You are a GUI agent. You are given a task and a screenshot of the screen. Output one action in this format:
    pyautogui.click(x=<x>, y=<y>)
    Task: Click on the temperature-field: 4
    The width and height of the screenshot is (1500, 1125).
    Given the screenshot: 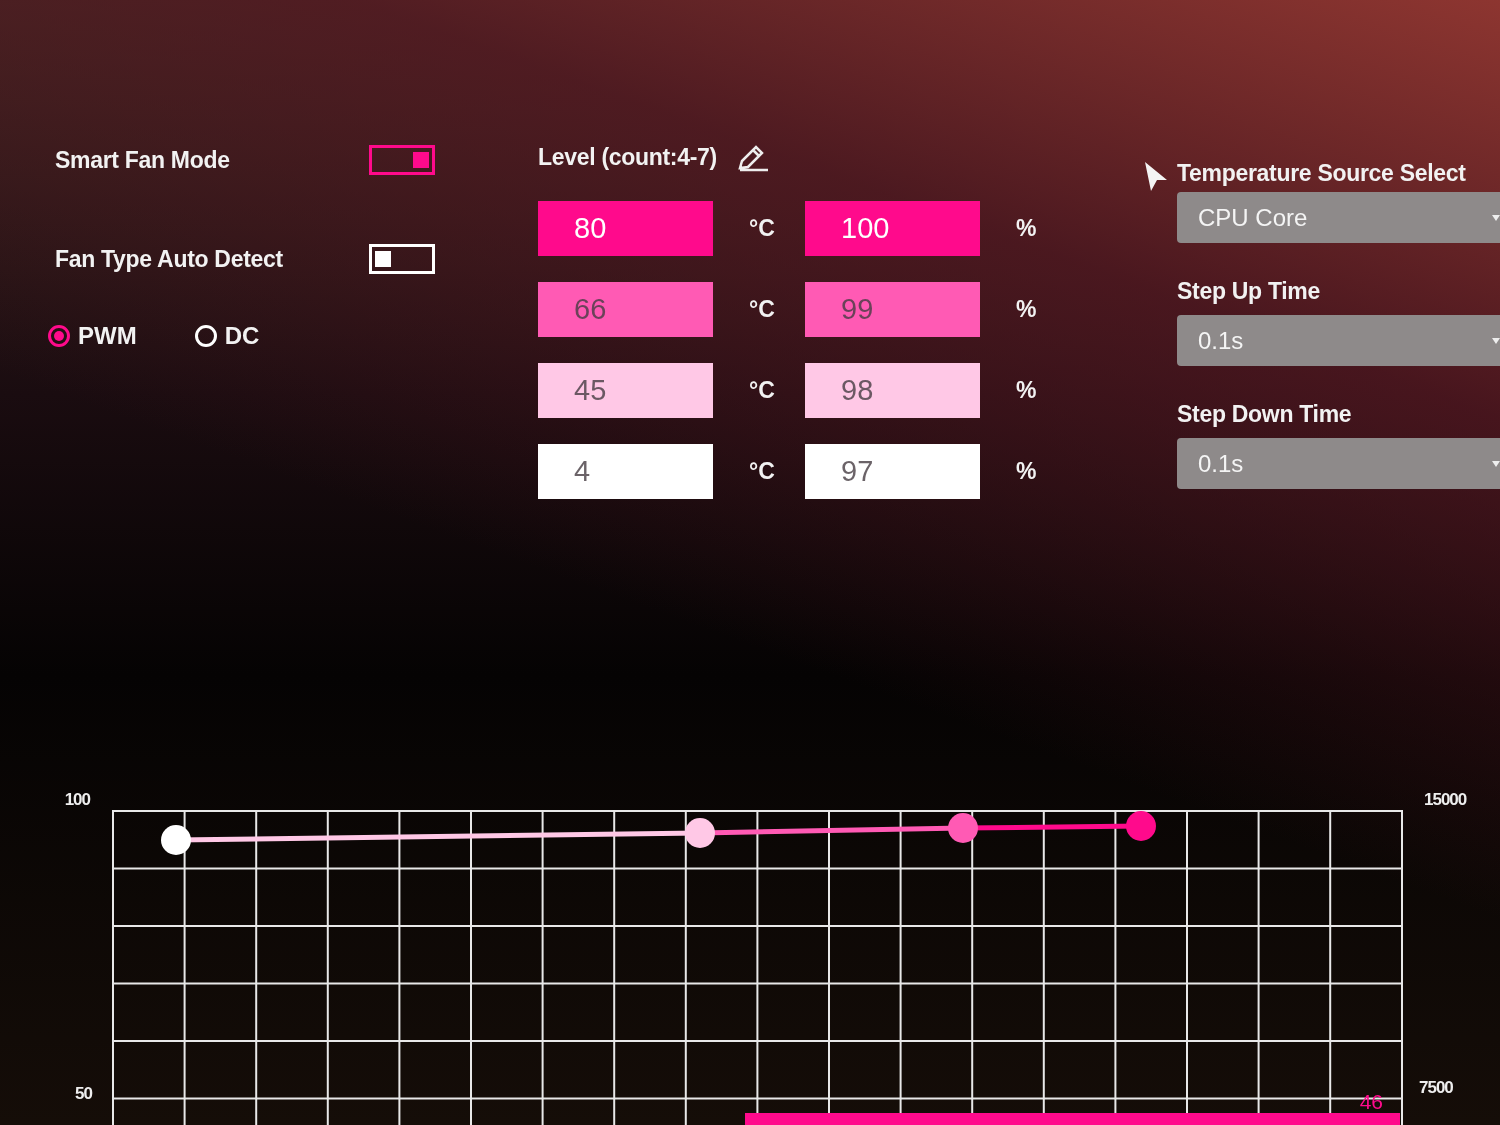 What is the action you would take?
    pyautogui.click(x=625, y=471)
    